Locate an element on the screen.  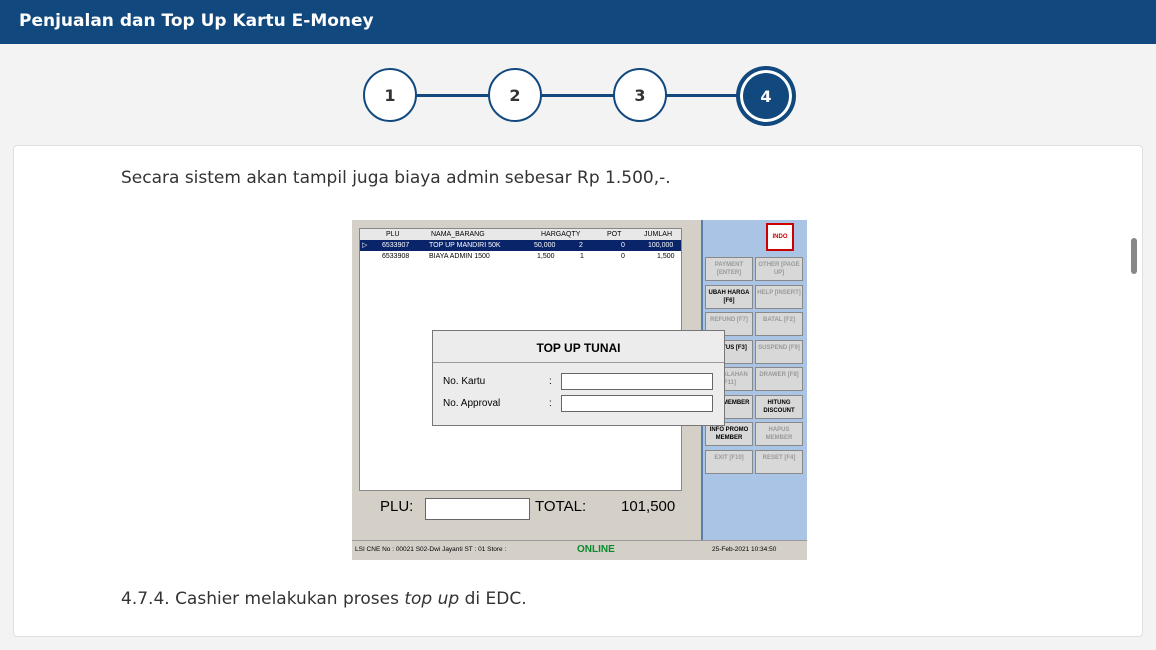
col-plu: PLU is located at coordinates (393, 234).